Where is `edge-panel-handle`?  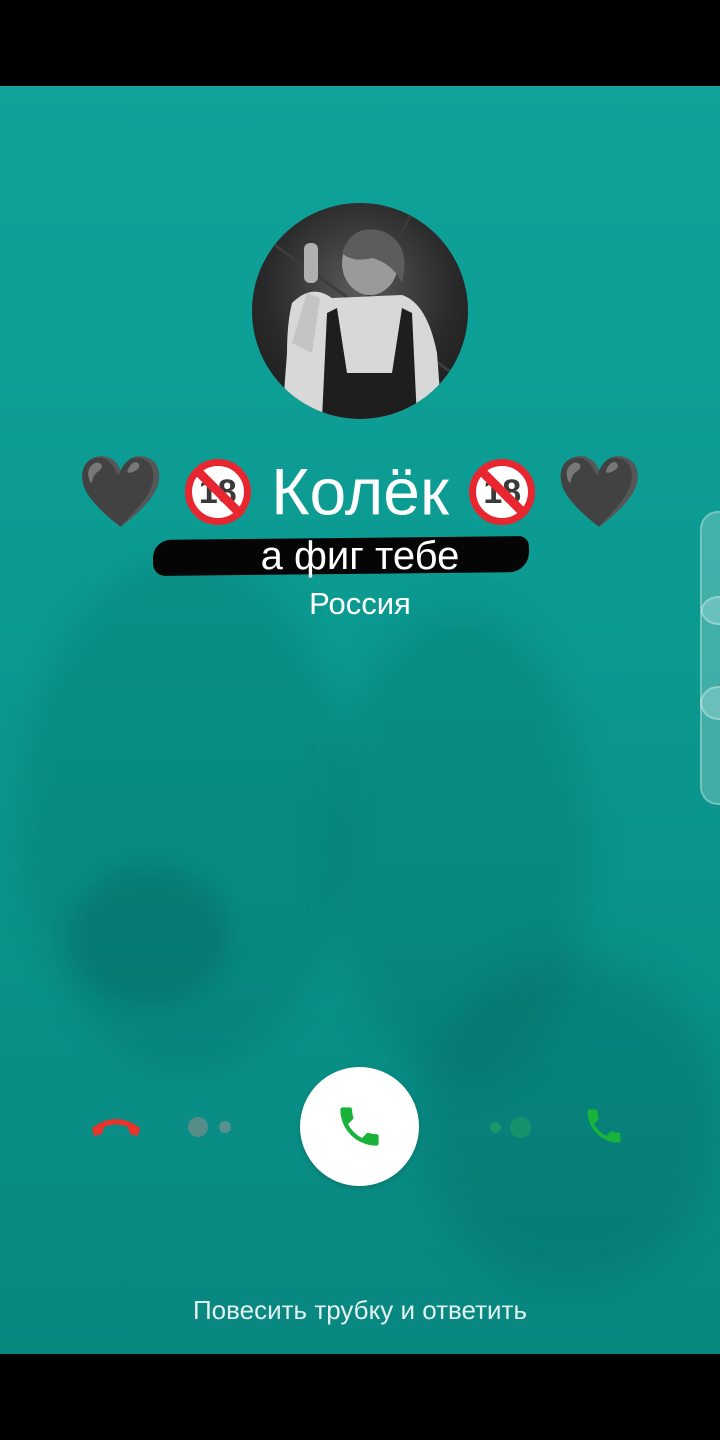 edge-panel-handle is located at coordinates (710, 745).